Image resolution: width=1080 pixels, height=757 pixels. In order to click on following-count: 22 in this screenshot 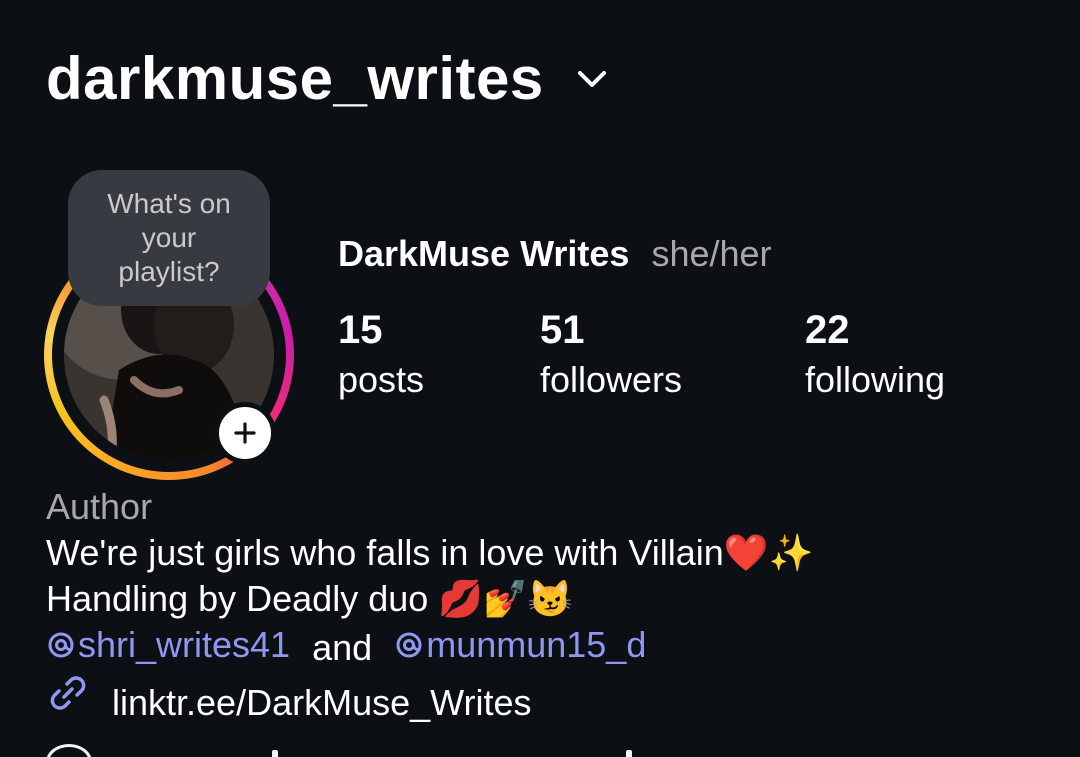, I will do `click(827, 330)`.